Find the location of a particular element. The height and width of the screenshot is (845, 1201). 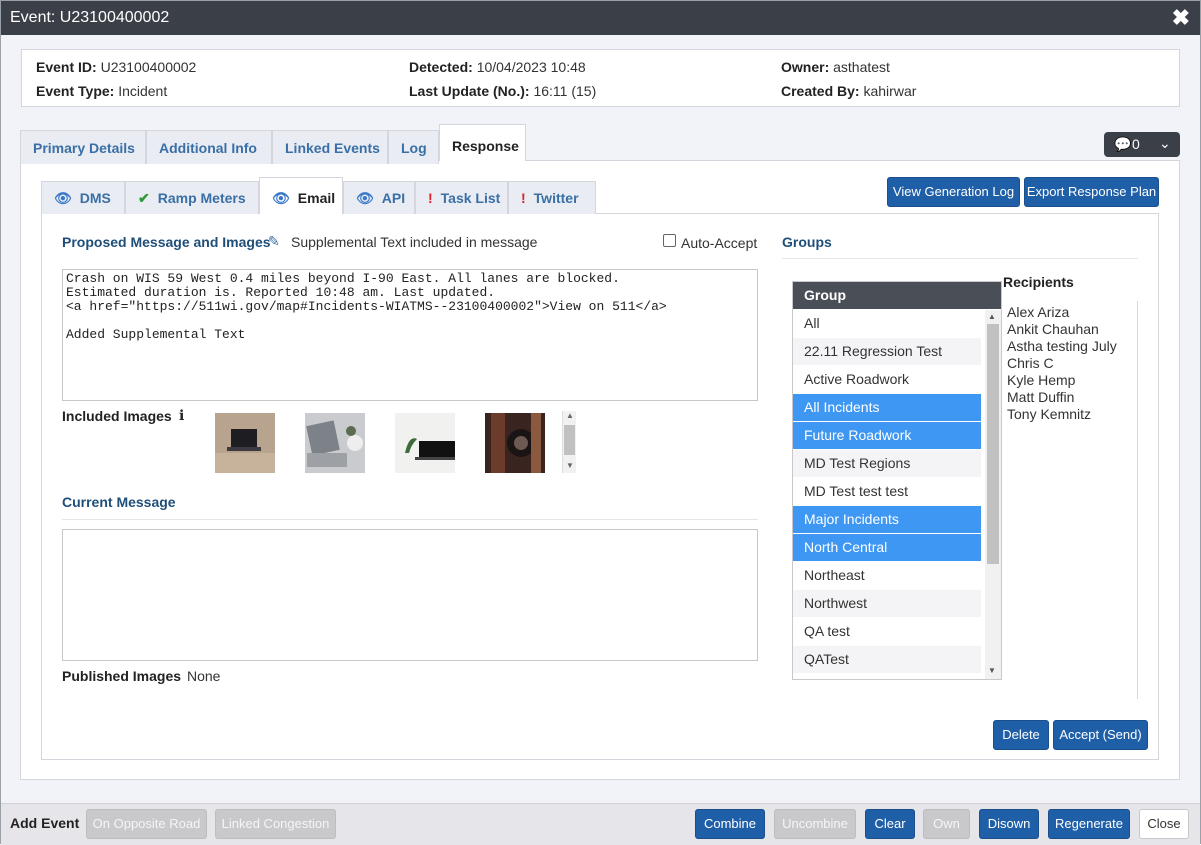

tab-ramp-meters: ✔ Ramp Meters is located at coordinates (192, 197).